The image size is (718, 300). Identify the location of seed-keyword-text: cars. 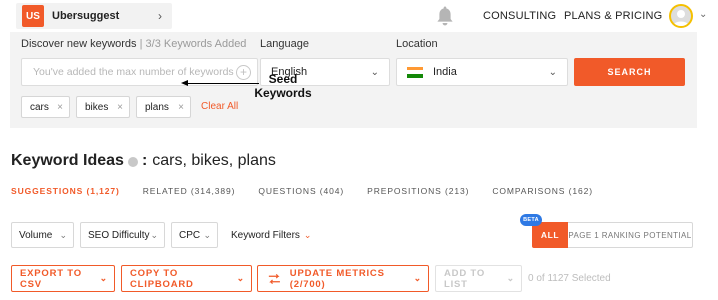
(39, 107).